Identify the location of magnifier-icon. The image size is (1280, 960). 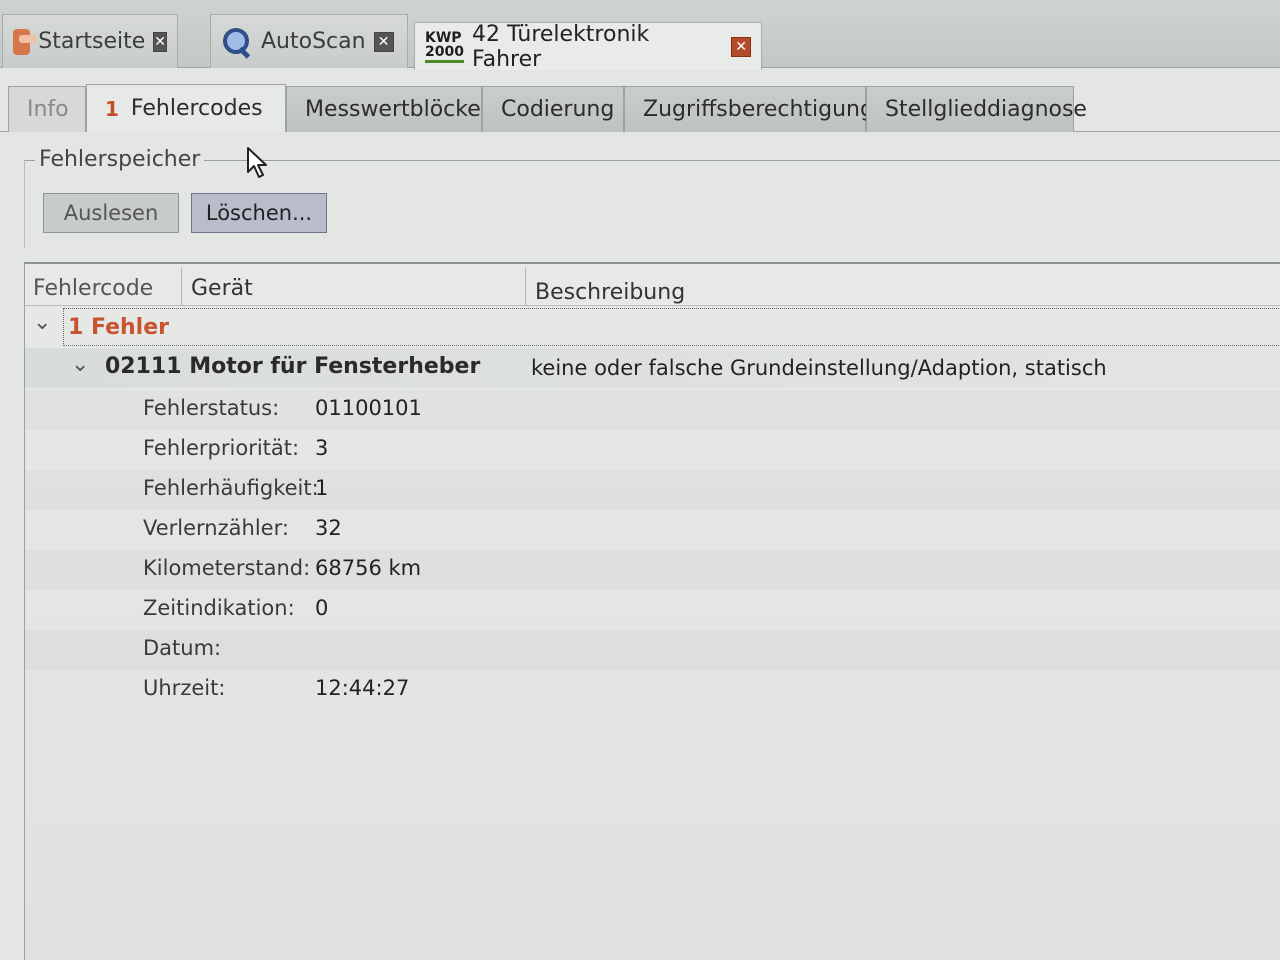
(237, 42).